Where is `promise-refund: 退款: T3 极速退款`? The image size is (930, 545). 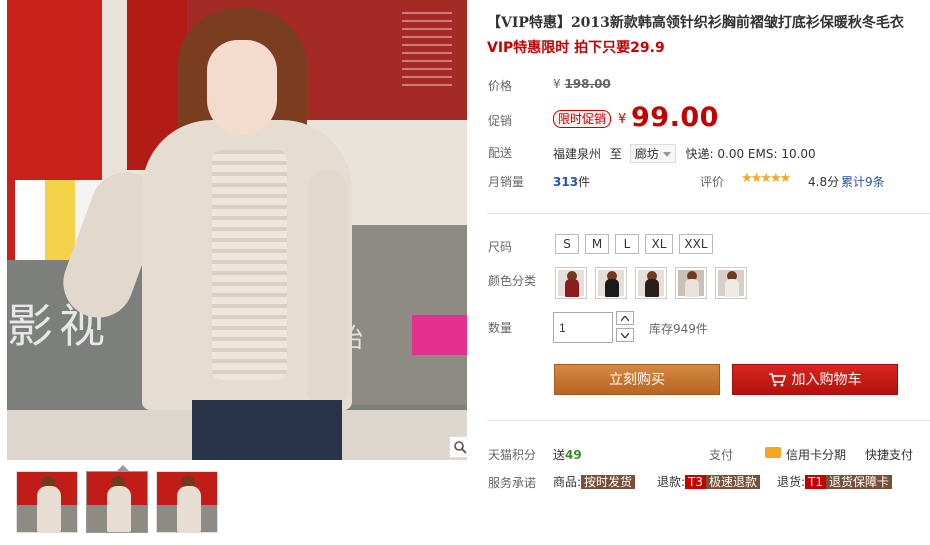
promise-refund: 退款: T3 极速退款 is located at coordinates (709, 481).